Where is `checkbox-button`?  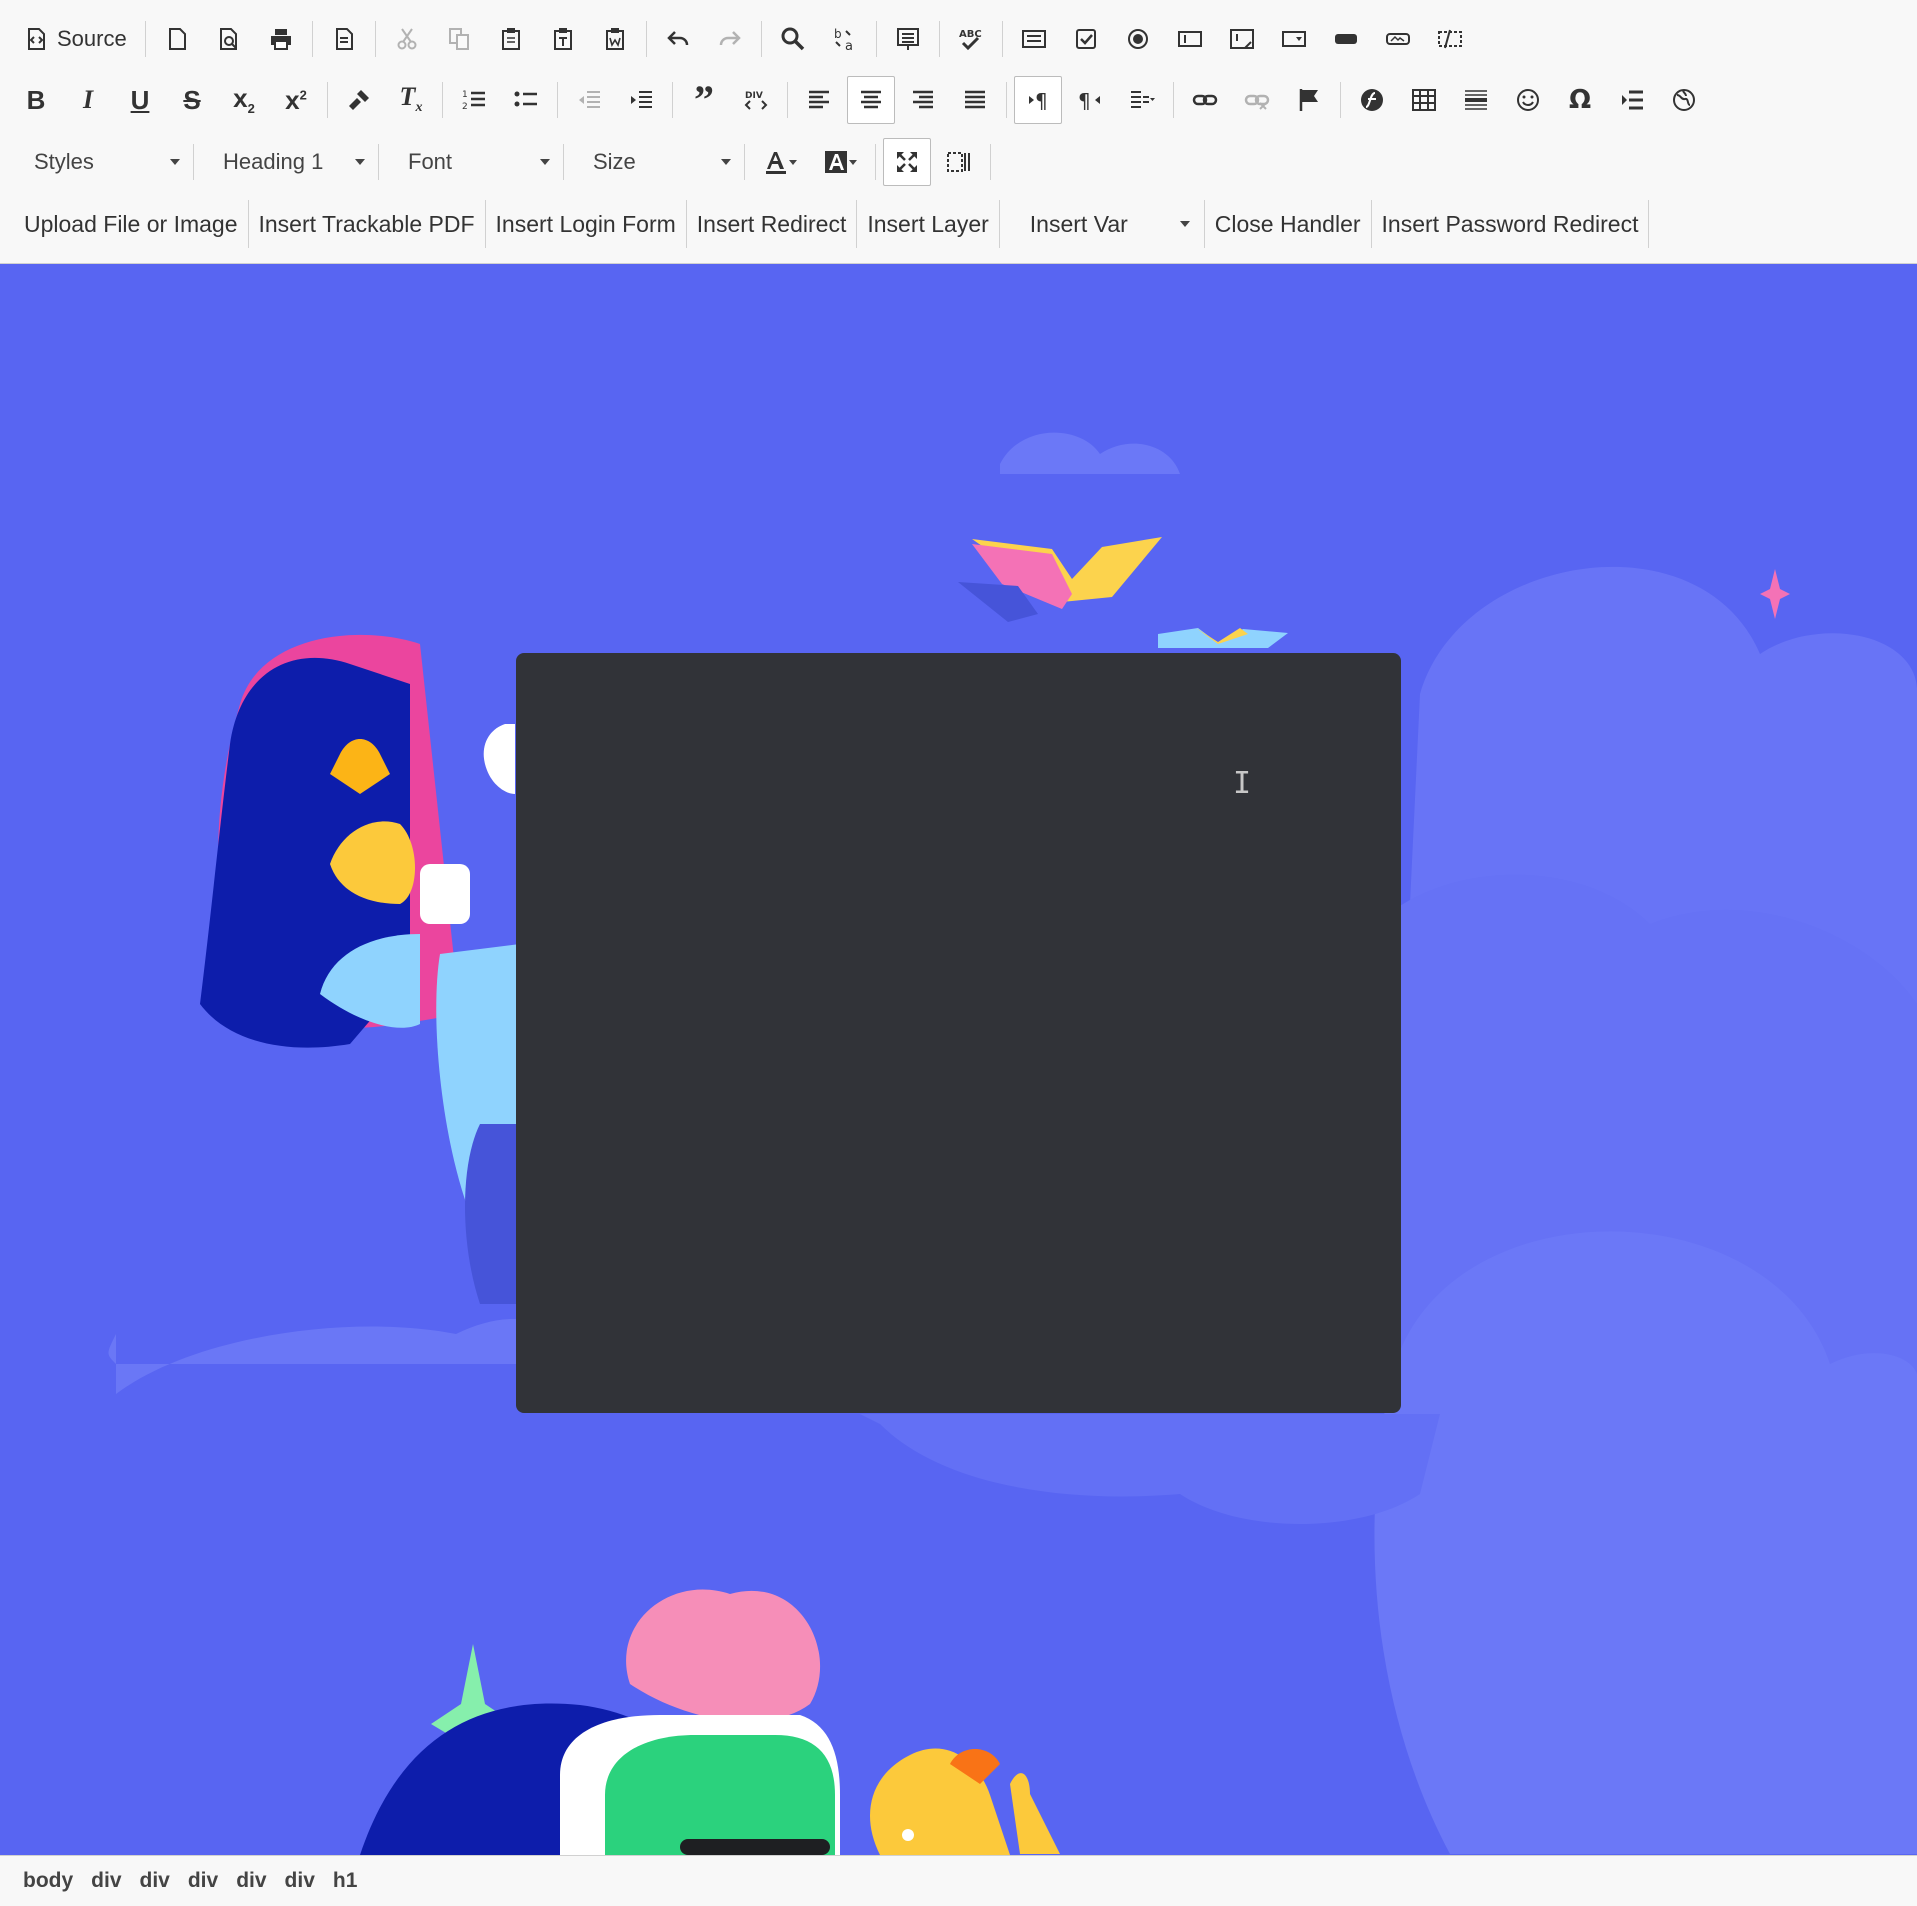 checkbox-button is located at coordinates (1086, 39).